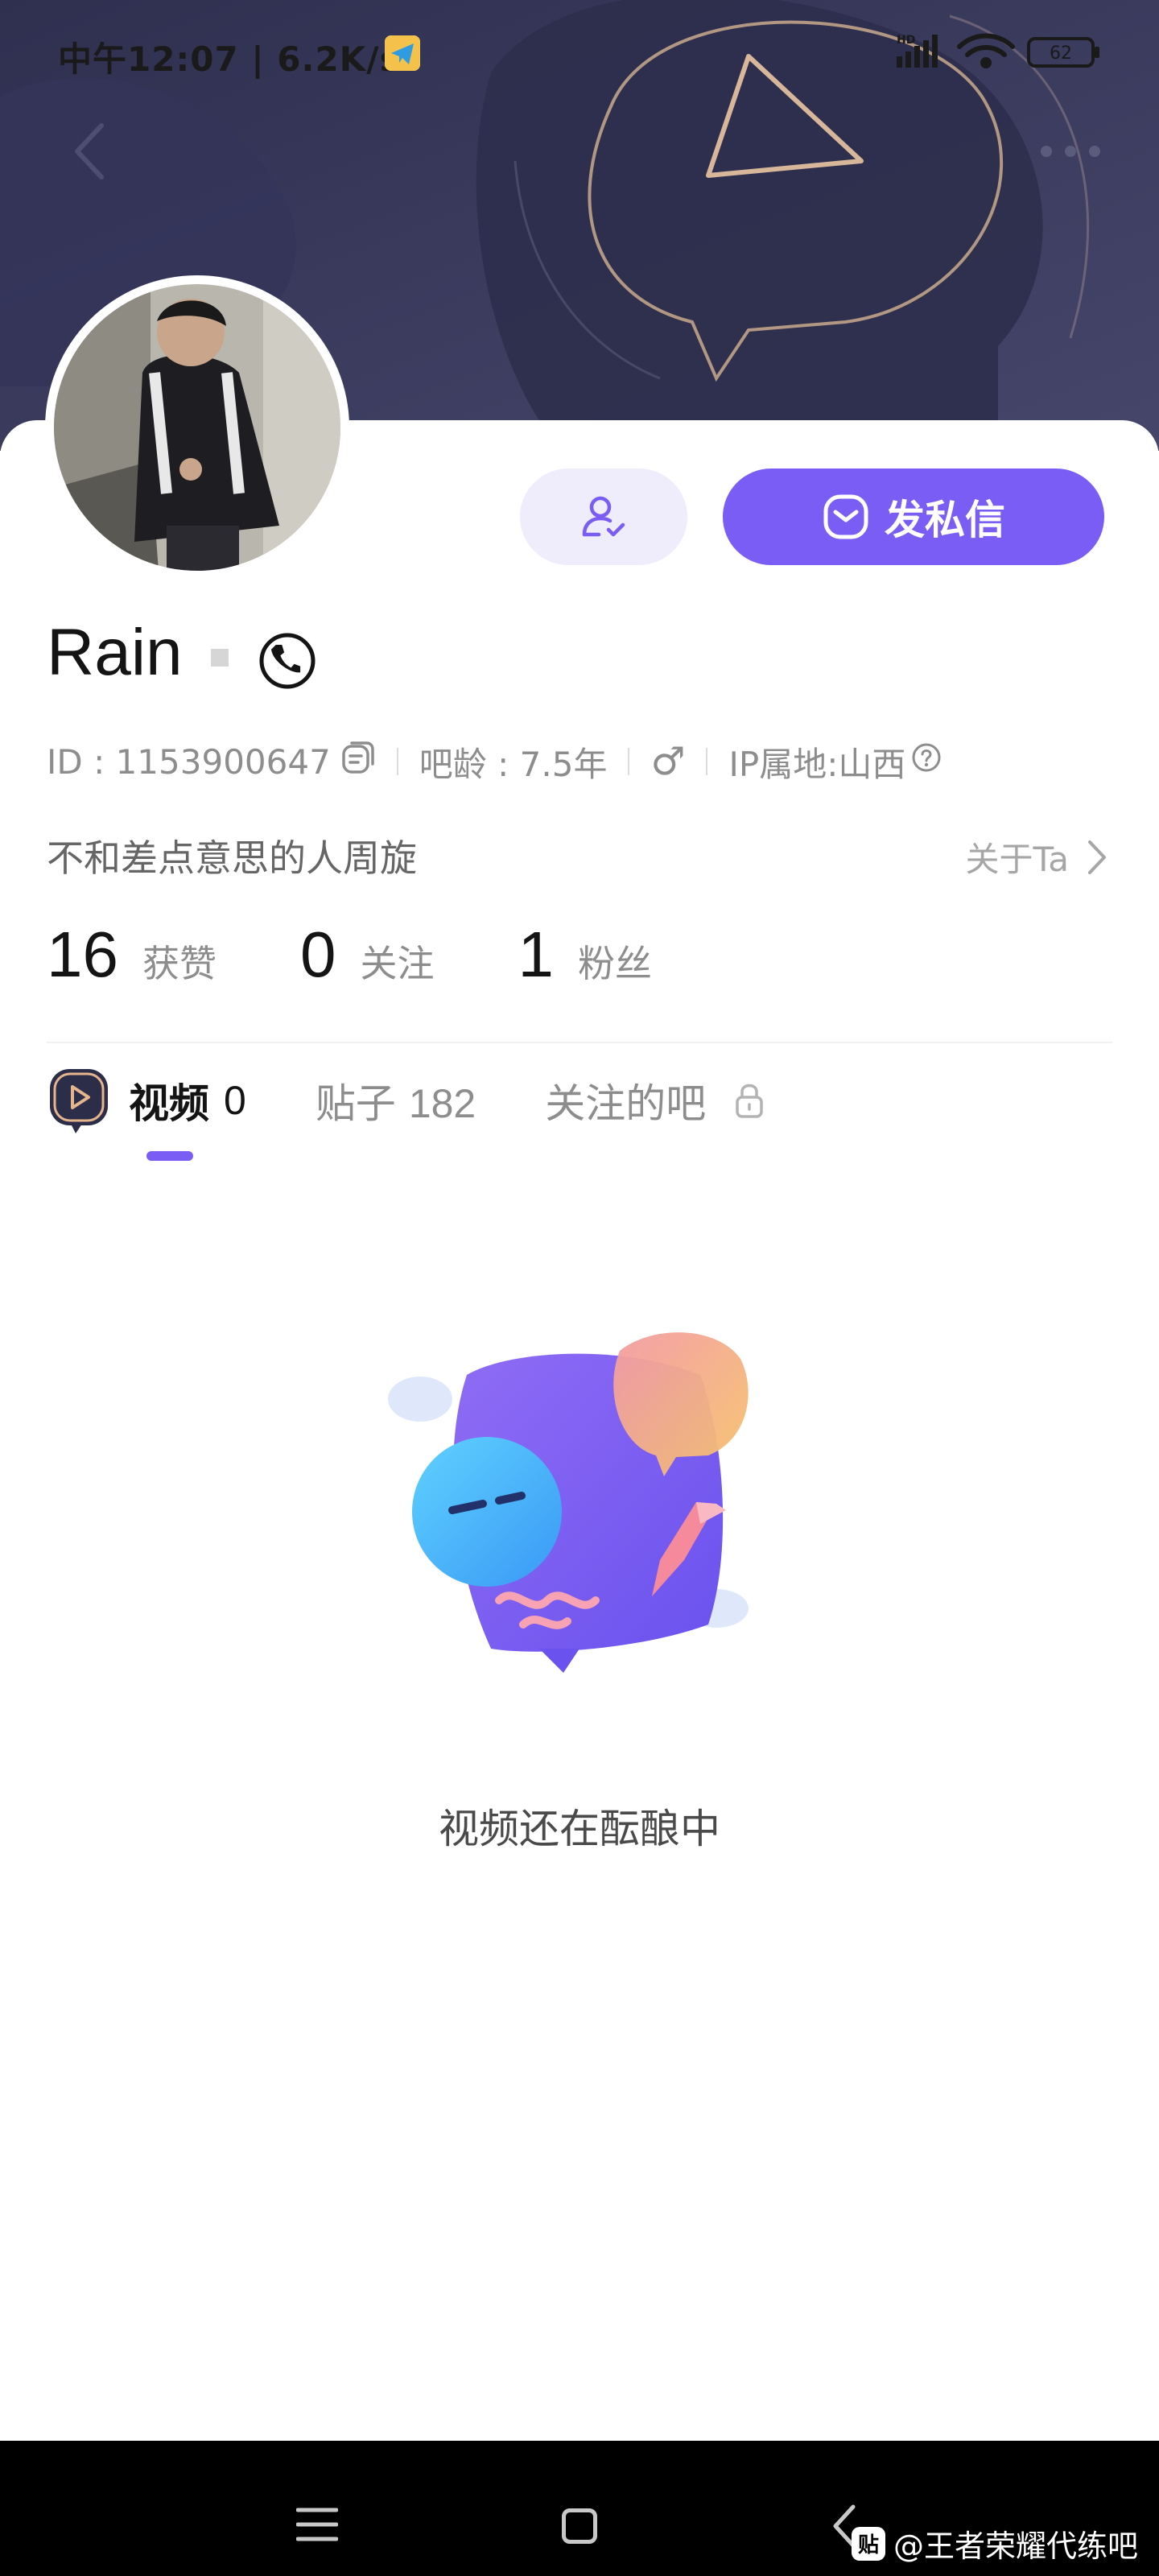 This screenshot has width=1159, height=2576. What do you see at coordinates (179, 964) in the screenshot?
I see `stat-likes-label: 获赞` at bounding box center [179, 964].